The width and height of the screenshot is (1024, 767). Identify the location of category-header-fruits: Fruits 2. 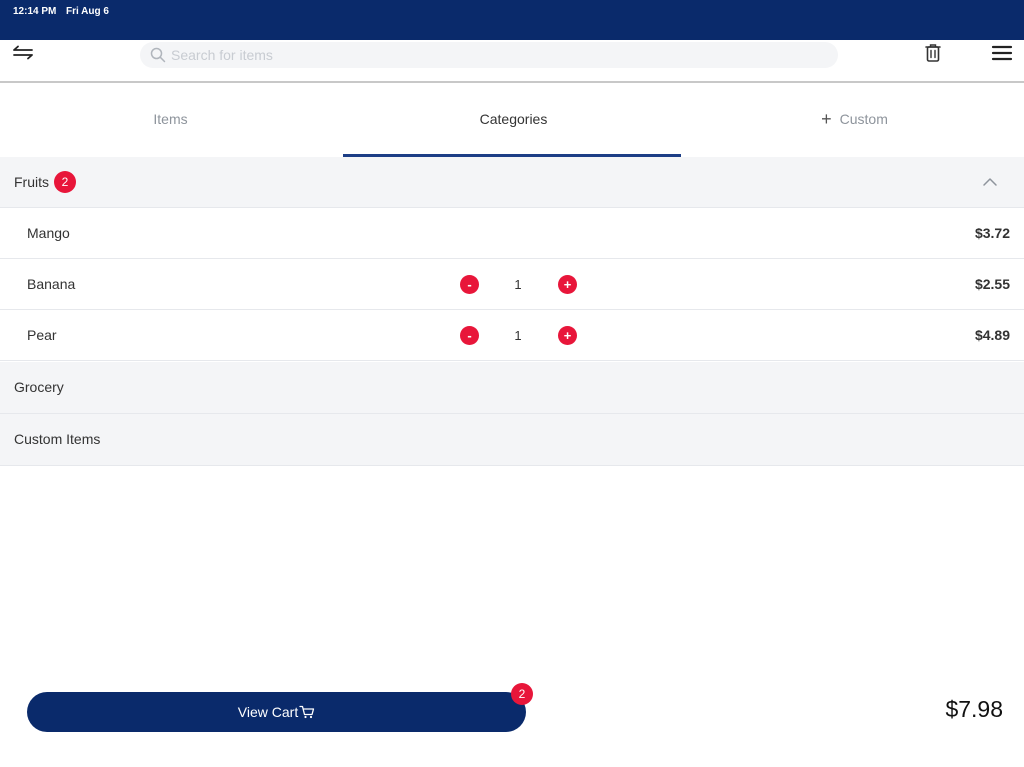
(512, 182).